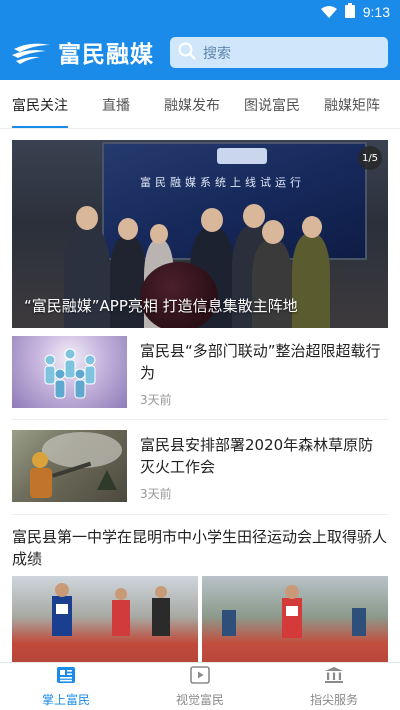 This screenshot has width=400, height=710. Describe the element at coordinates (333, 700) in the screenshot. I see `nav-label: 指尖服务` at that location.